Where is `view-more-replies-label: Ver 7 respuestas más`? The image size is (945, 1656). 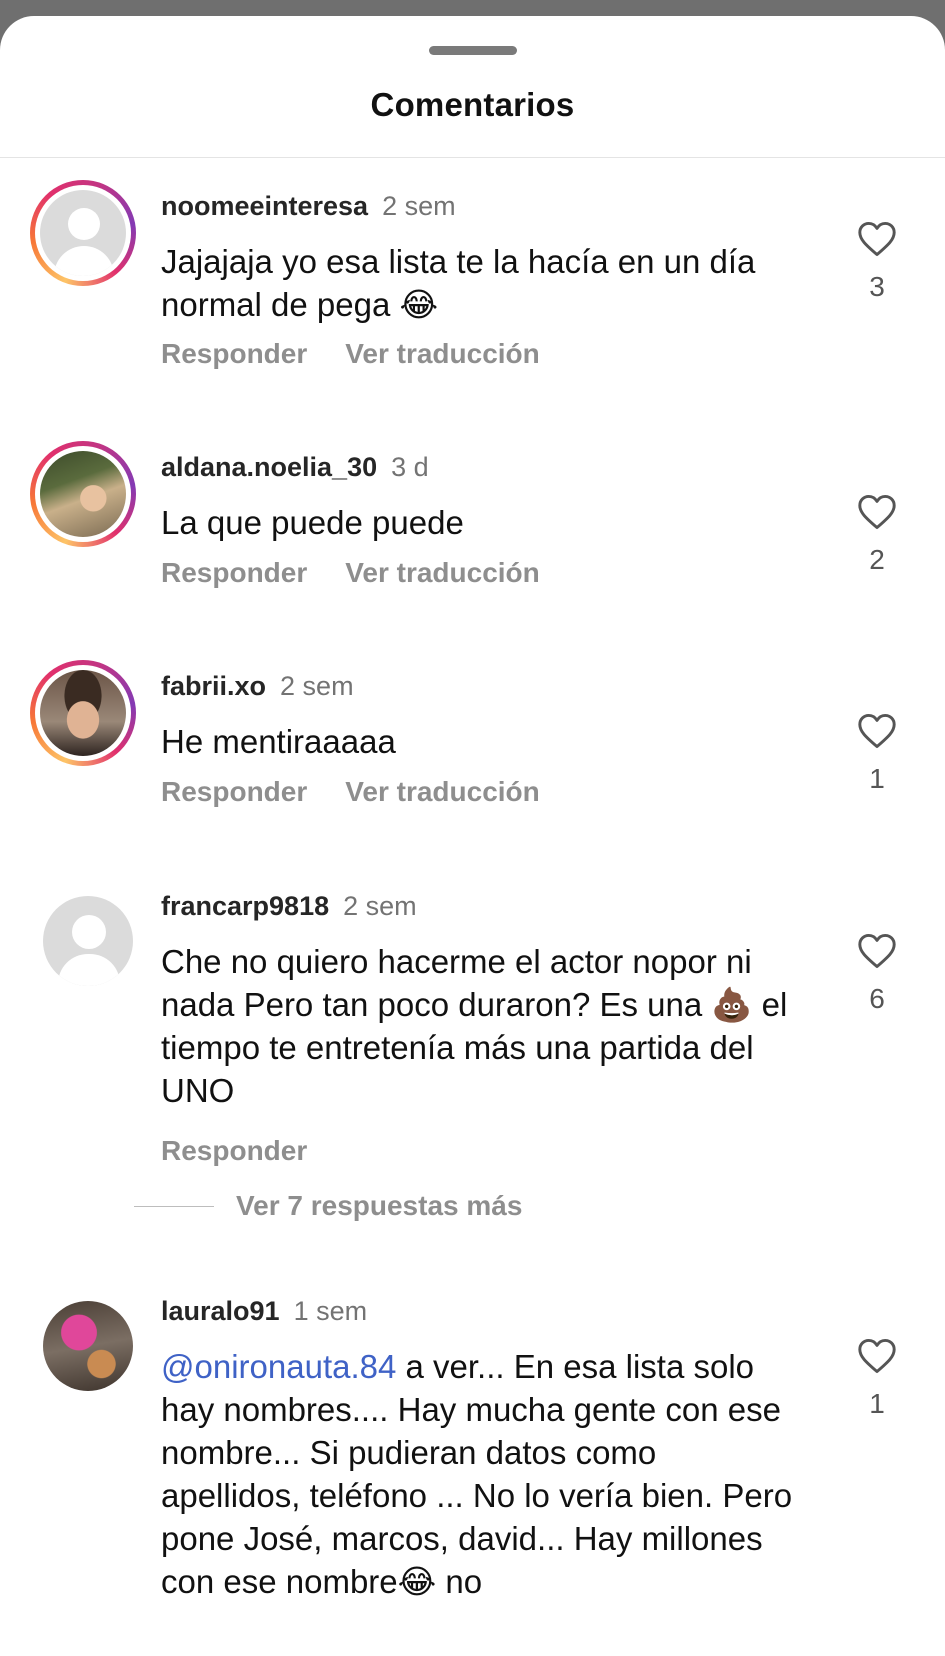
view-more-replies-label: Ver 7 respuestas más is located at coordinates (379, 1206).